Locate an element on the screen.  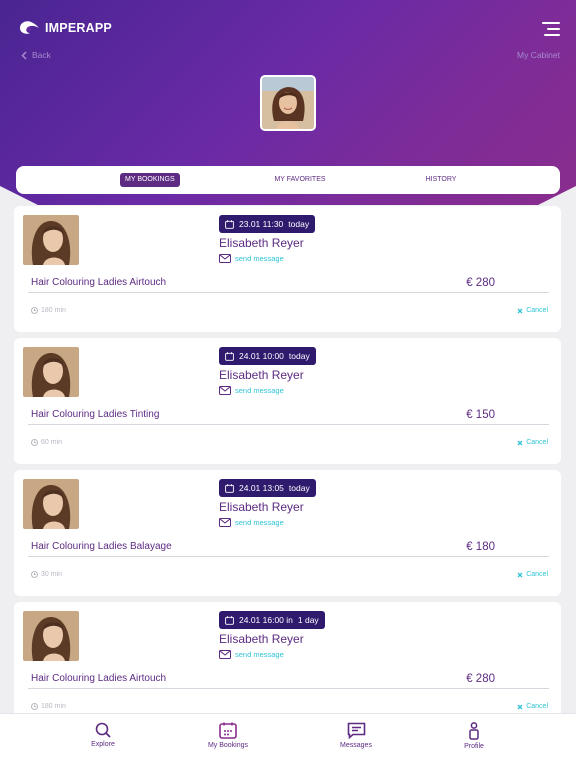
nav-my-bookings: My Bookings is located at coordinates (228, 735).